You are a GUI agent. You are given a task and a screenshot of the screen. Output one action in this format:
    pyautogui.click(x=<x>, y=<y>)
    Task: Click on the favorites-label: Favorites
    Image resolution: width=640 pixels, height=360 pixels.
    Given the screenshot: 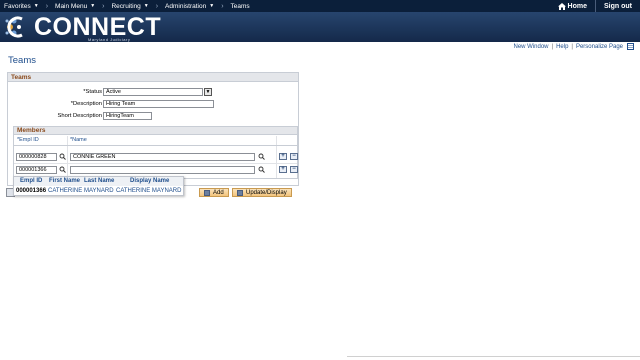 What is the action you would take?
    pyautogui.click(x=17, y=6)
    